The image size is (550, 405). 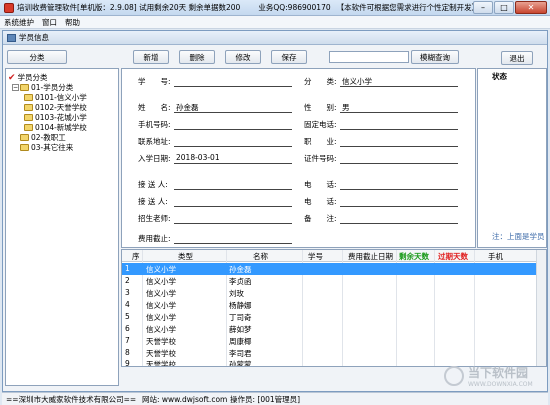 What do you see at coordinates (399, 163) in the screenshot?
I see `id-field` at bounding box center [399, 163].